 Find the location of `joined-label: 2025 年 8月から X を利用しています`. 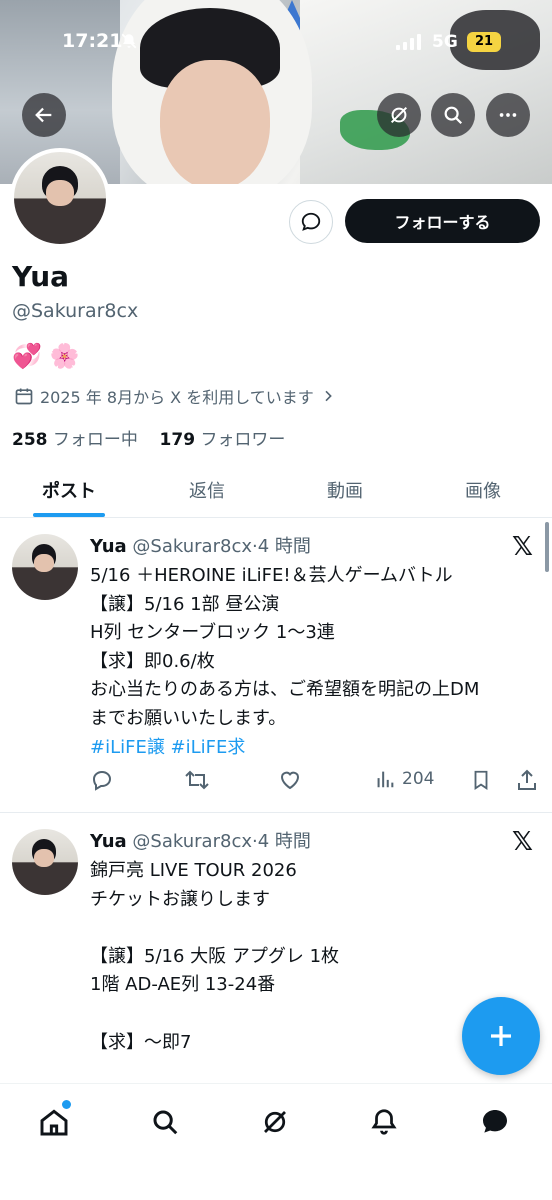

joined-label: 2025 年 8月から X を利用しています is located at coordinates (177, 397).